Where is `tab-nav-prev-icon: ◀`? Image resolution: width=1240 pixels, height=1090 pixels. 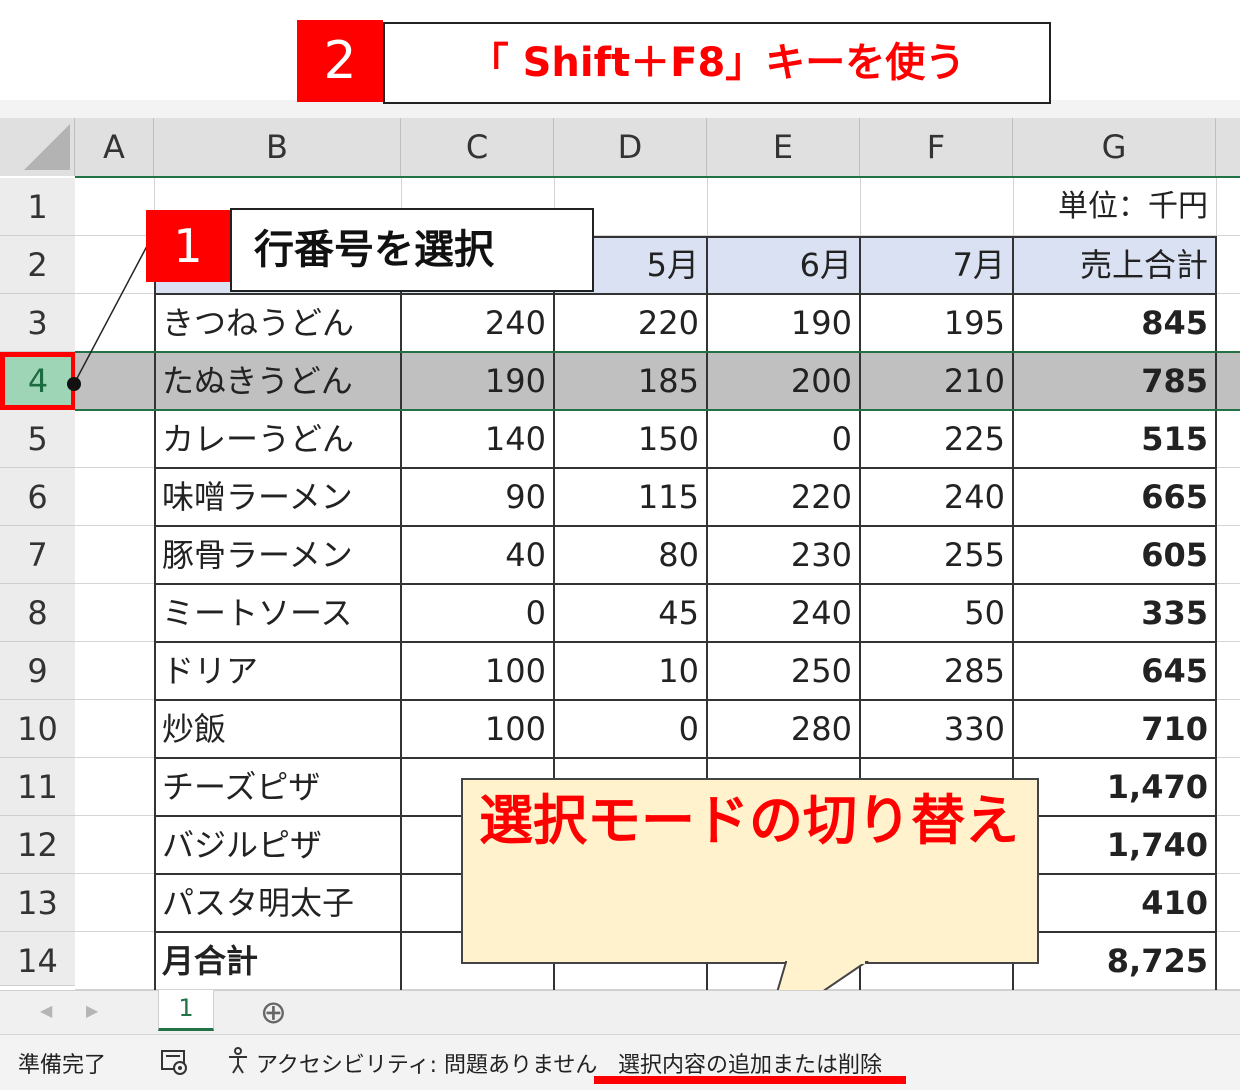 tab-nav-prev-icon: ◀ is located at coordinates (46, 1010).